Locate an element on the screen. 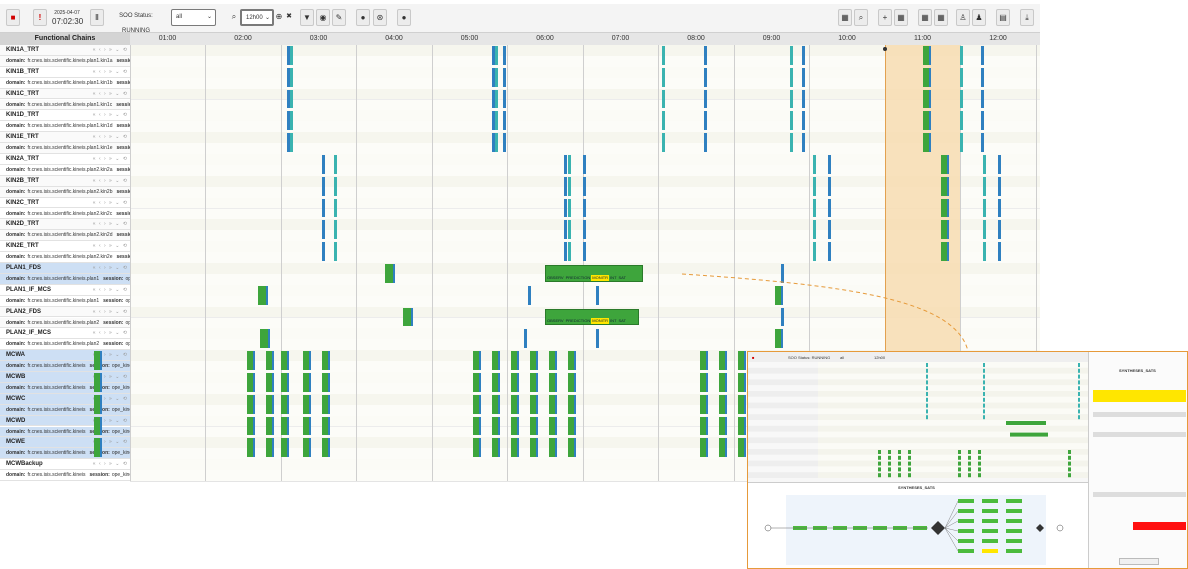 The height and width of the screenshot is (569, 1188). chain-row: PLAN2_IF_MCS « ‹ › » ⌄ ⟲ is located at coordinates (65, 334).